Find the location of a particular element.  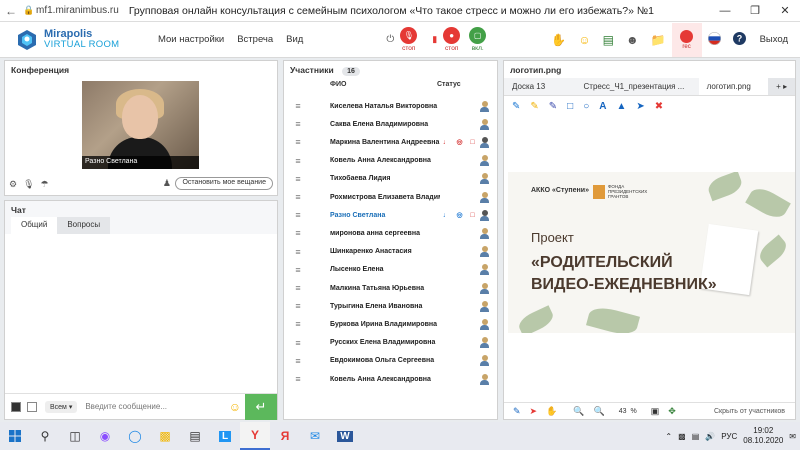

clear-icon: ✖ is located at coordinates (659, 106).